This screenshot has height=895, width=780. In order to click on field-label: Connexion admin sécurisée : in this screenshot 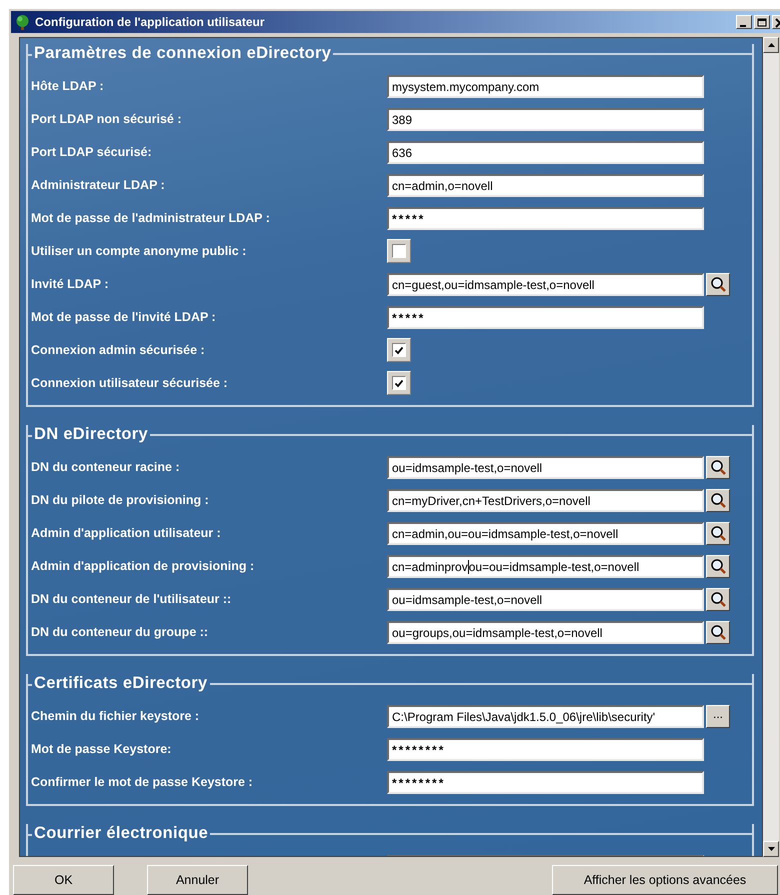, I will do `click(118, 350)`.